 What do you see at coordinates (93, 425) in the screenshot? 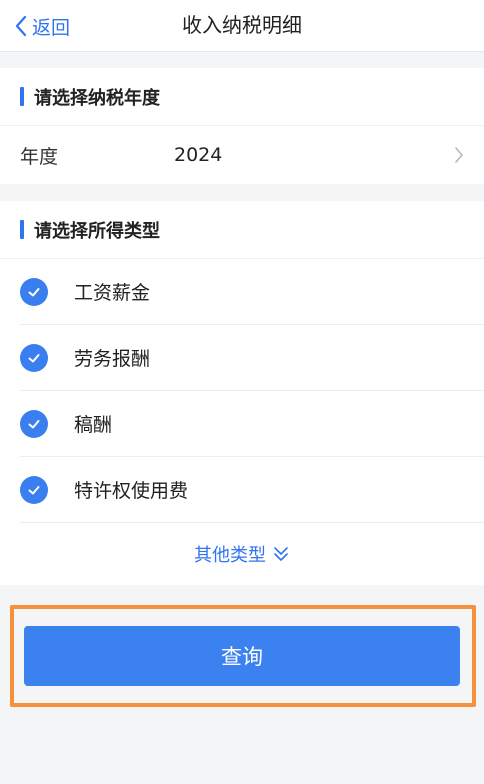
I see `type-item-label: 稿酬` at bounding box center [93, 425].